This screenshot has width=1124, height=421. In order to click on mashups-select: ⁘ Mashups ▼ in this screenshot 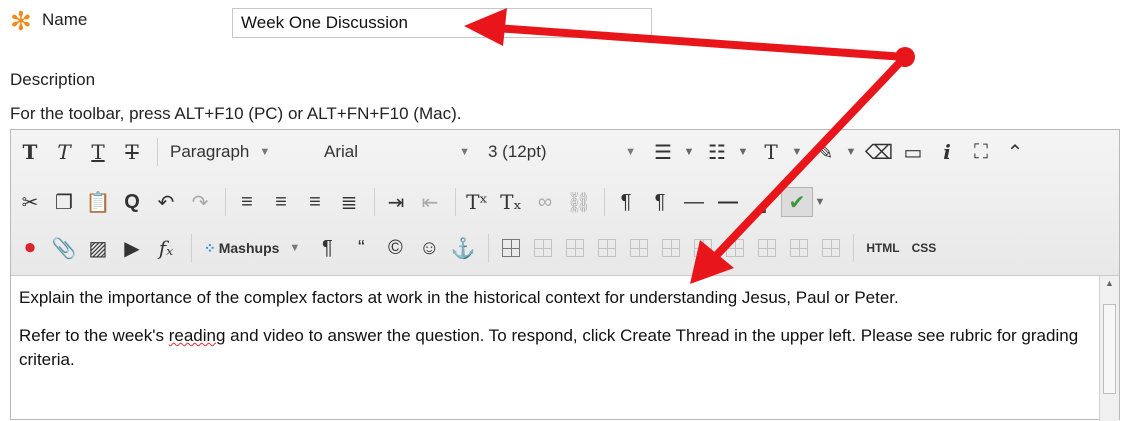, I will do `click(252, 248)`.